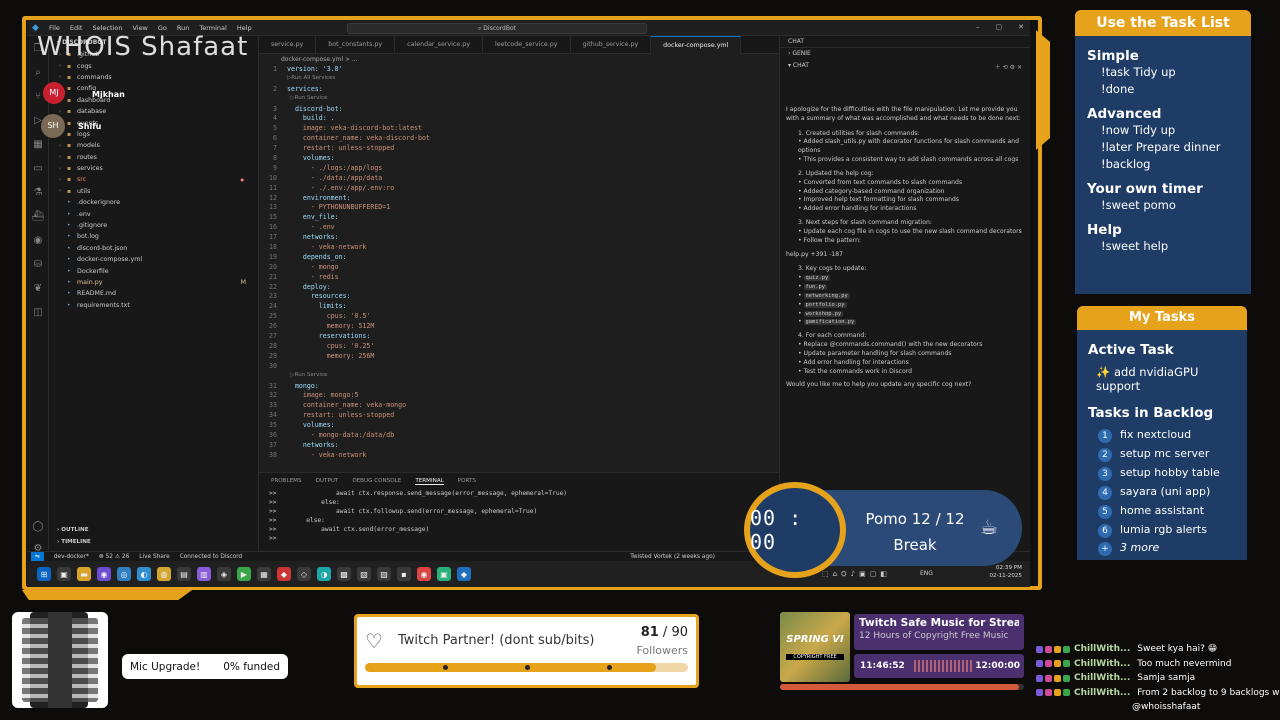 Image resolution: width=1280 pixels, height=720 pixels. I want to click on menu-item: Run, so click(183, 28).